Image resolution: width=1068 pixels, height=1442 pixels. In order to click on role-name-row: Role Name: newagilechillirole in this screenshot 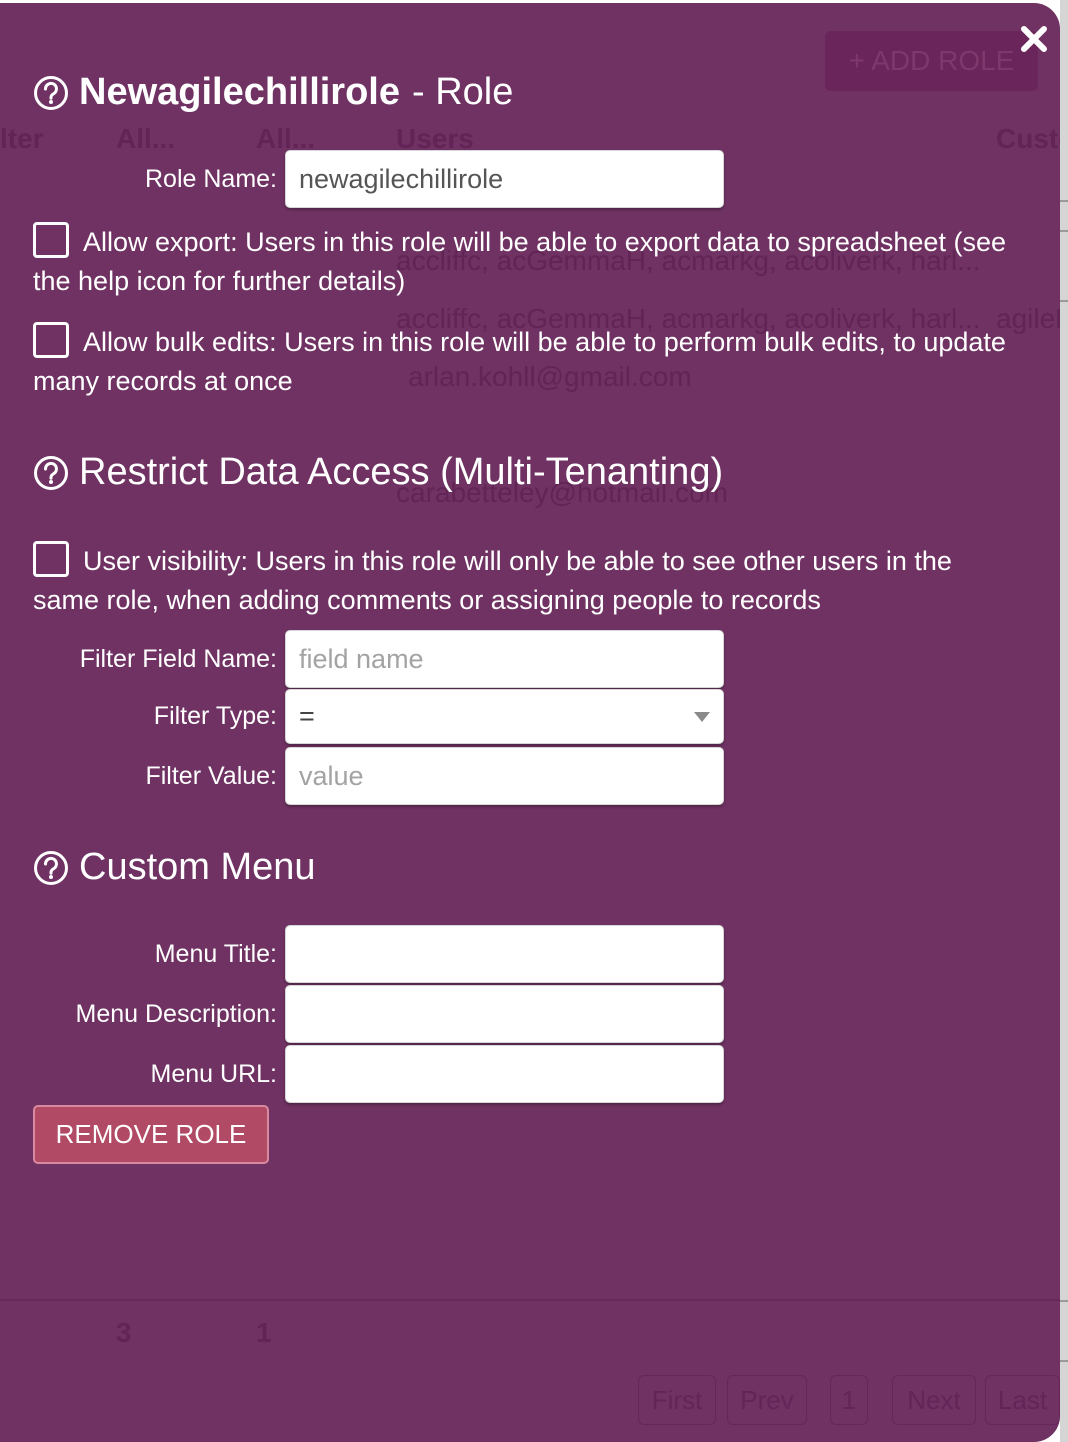, I will do `click(374, 179)`.